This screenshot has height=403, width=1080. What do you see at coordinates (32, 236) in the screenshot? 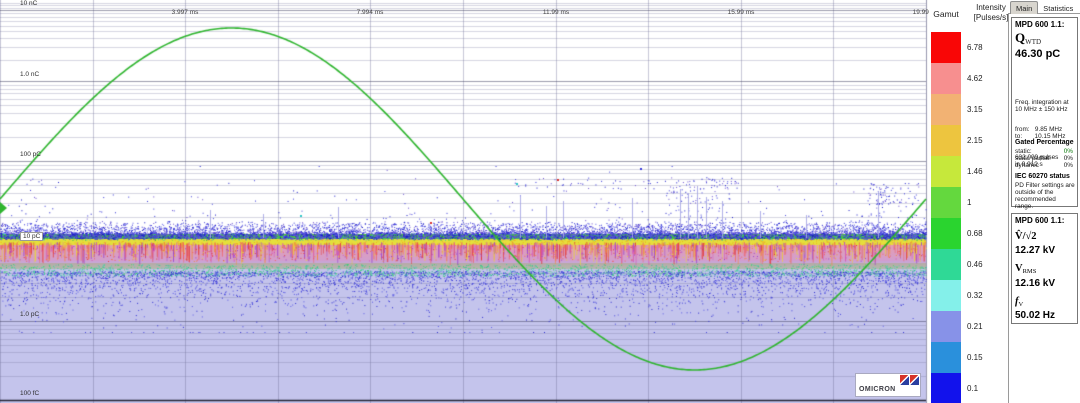
I see `y-axis-tick-label: 10 pC` at bounding box center [32, 236].